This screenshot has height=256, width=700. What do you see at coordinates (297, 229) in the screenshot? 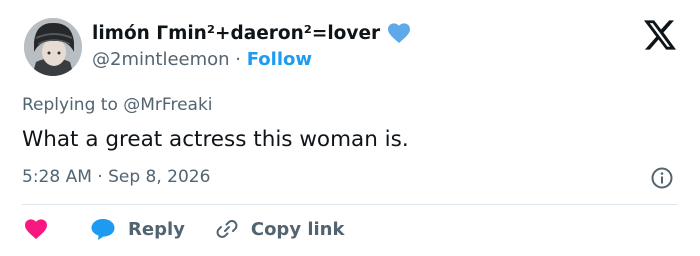
I see `copy-link-label: Copy link` at bounding box center [297, 229].